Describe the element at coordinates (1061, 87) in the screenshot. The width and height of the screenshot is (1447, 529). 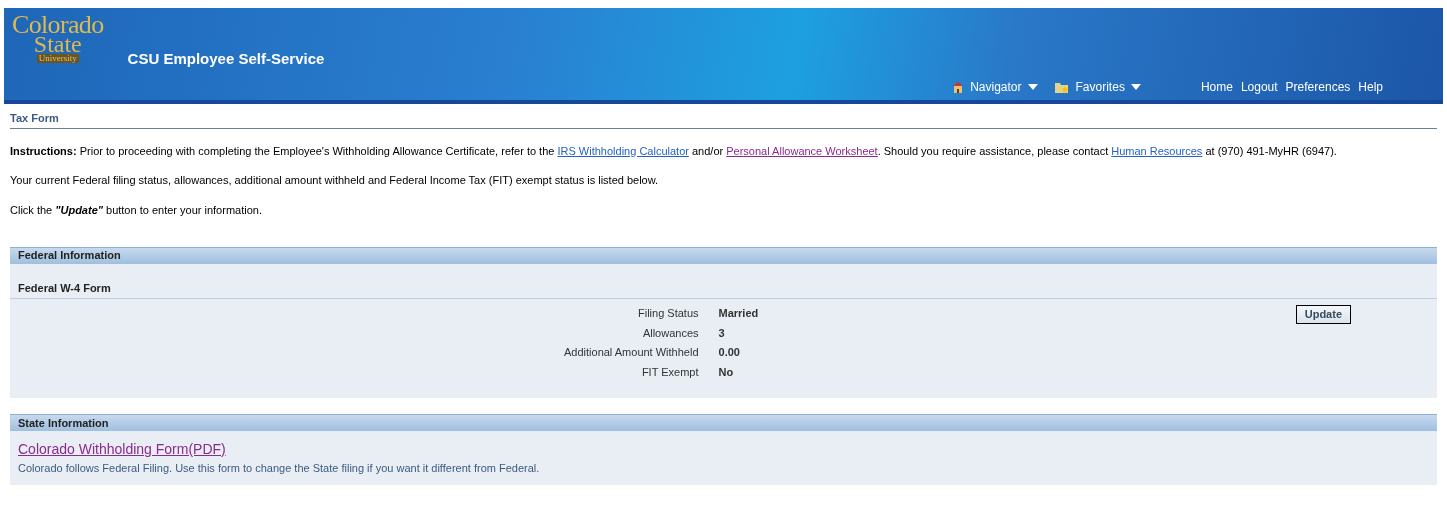
I see `folder-star-icon` at that location.